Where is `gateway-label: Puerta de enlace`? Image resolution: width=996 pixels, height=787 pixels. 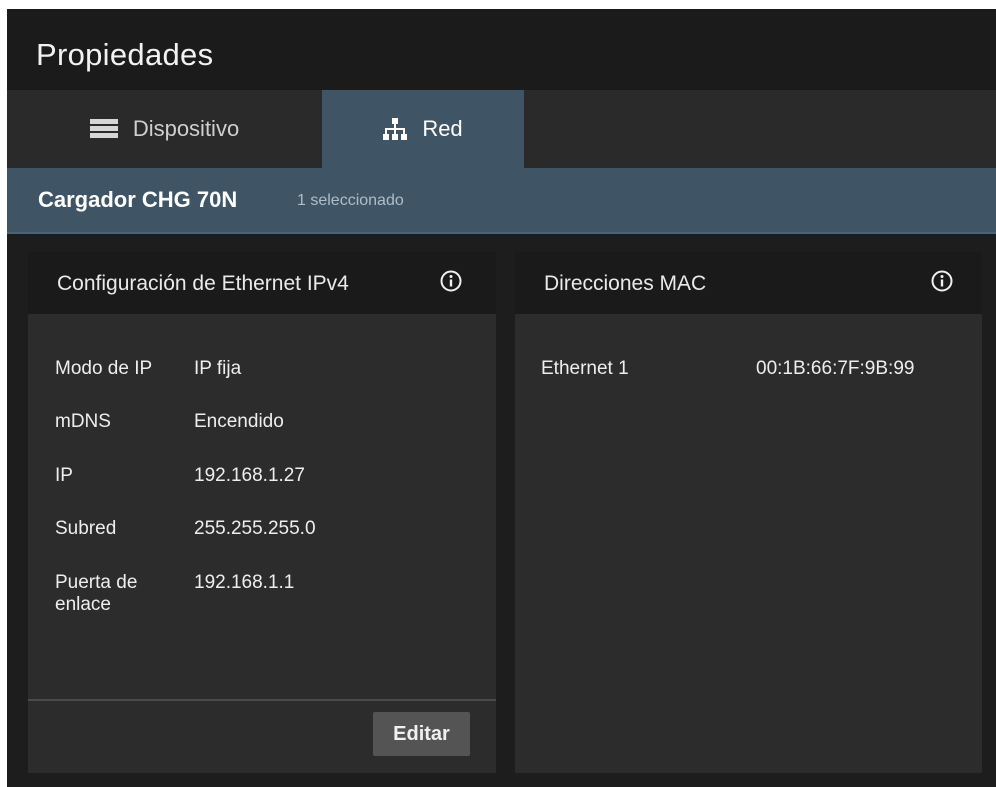 gateway-label: Puerta de enlace is located at coordinates (96, 593).